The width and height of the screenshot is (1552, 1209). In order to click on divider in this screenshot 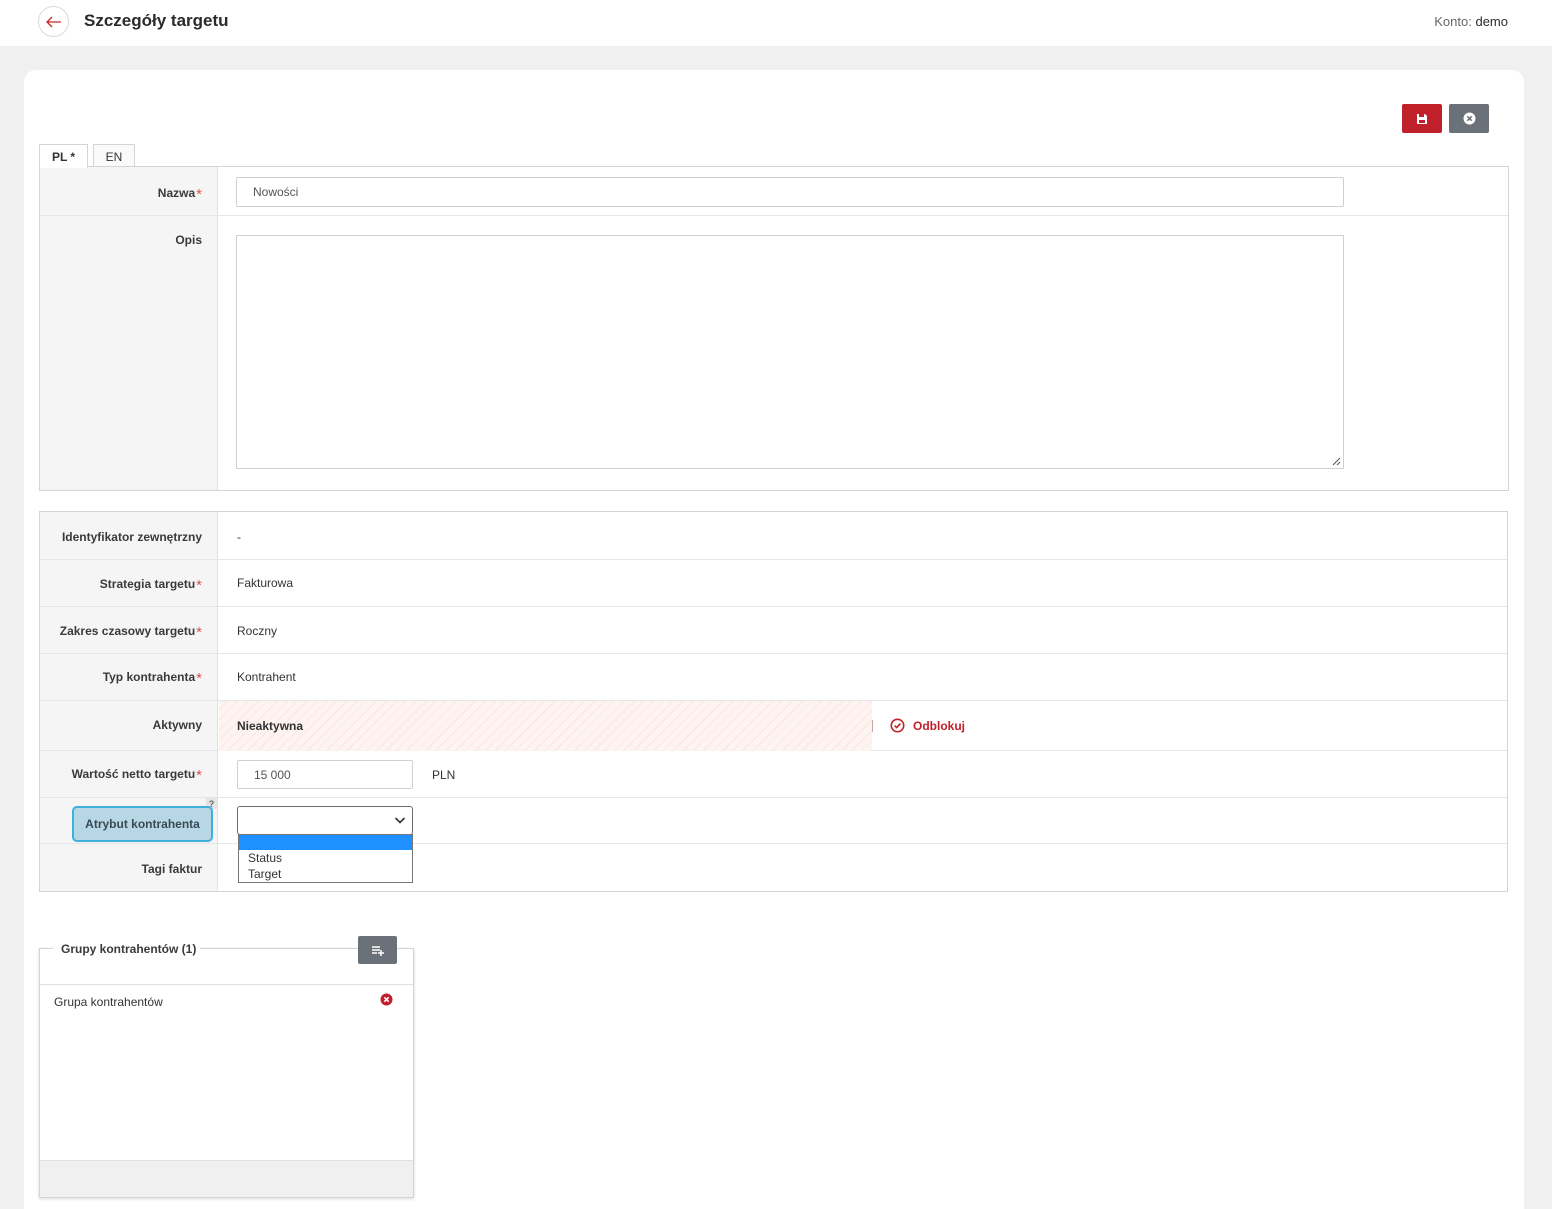, I will do `click(872, 726)`.